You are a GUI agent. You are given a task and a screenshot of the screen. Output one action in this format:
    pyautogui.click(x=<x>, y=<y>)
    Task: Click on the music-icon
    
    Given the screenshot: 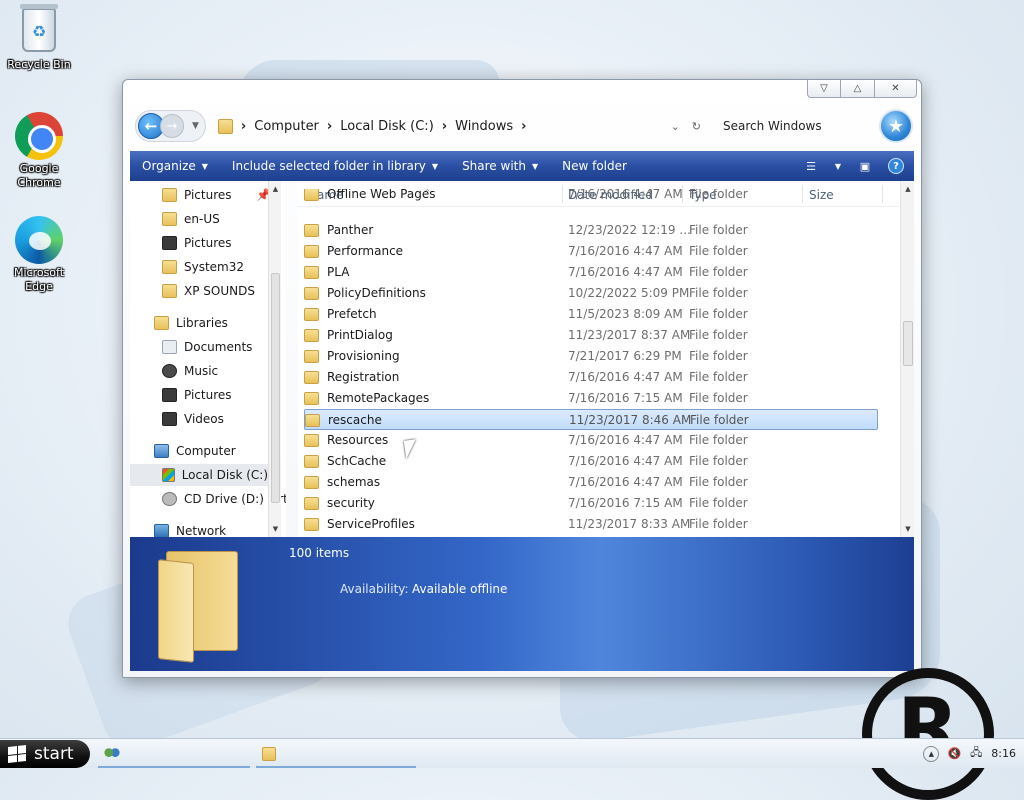 What is the action you would take?
    pyautogui.click(x=169, y=371)
    